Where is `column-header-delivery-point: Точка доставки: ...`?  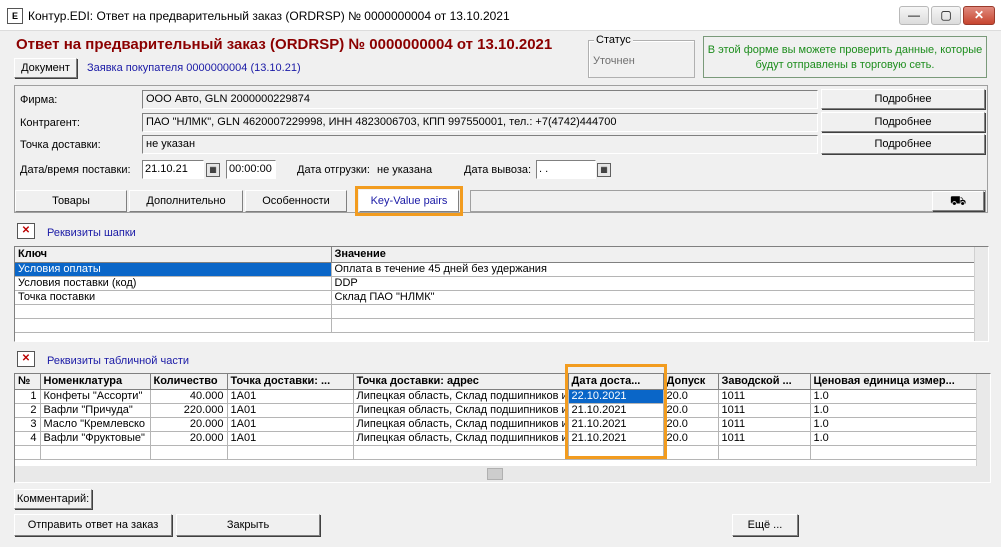 column-header-delivery-point: Точка доставки: ... is located at coordinates (290, 382).